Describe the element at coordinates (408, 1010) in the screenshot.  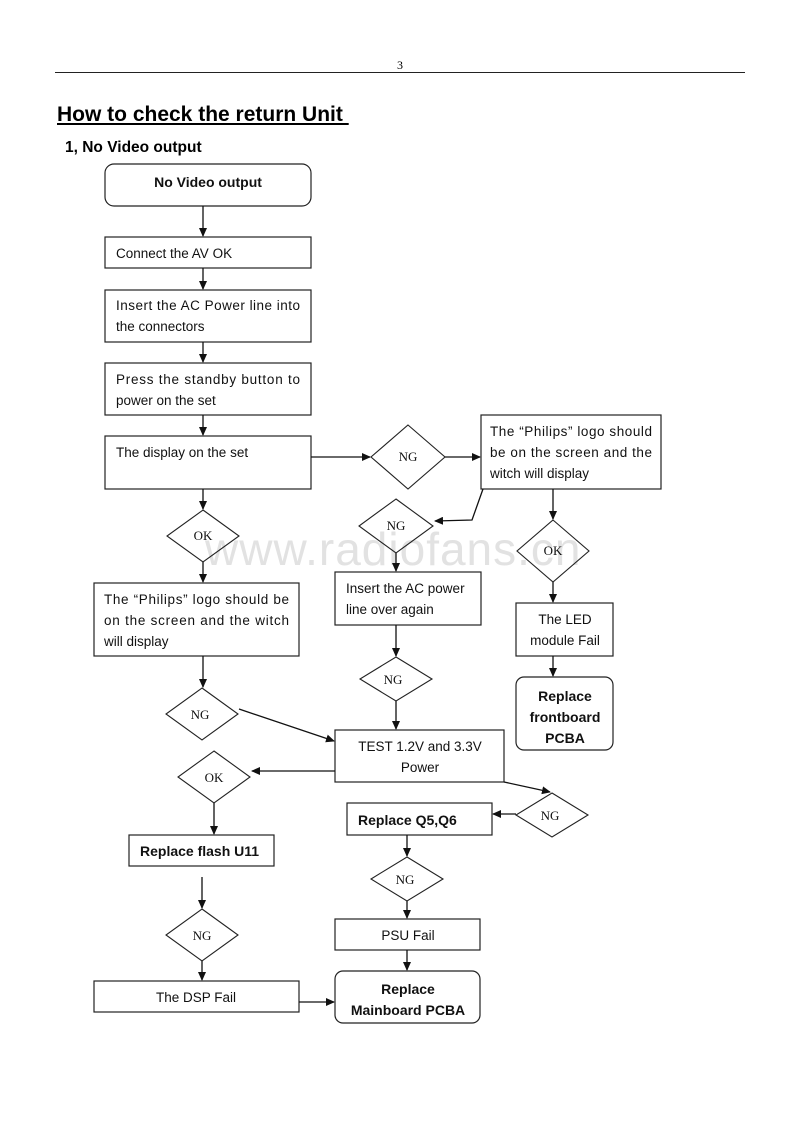
I see `replace-mainboard-line2: Mainboard PCBA` at that location.